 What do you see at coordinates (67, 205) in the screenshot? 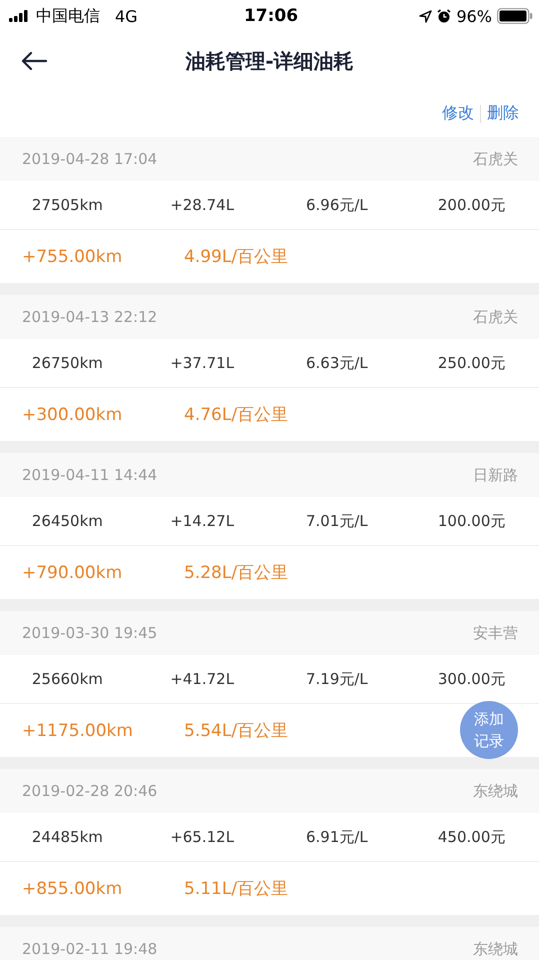
I see `odometer-reading: 27505km` at bounding box center [67, 205].